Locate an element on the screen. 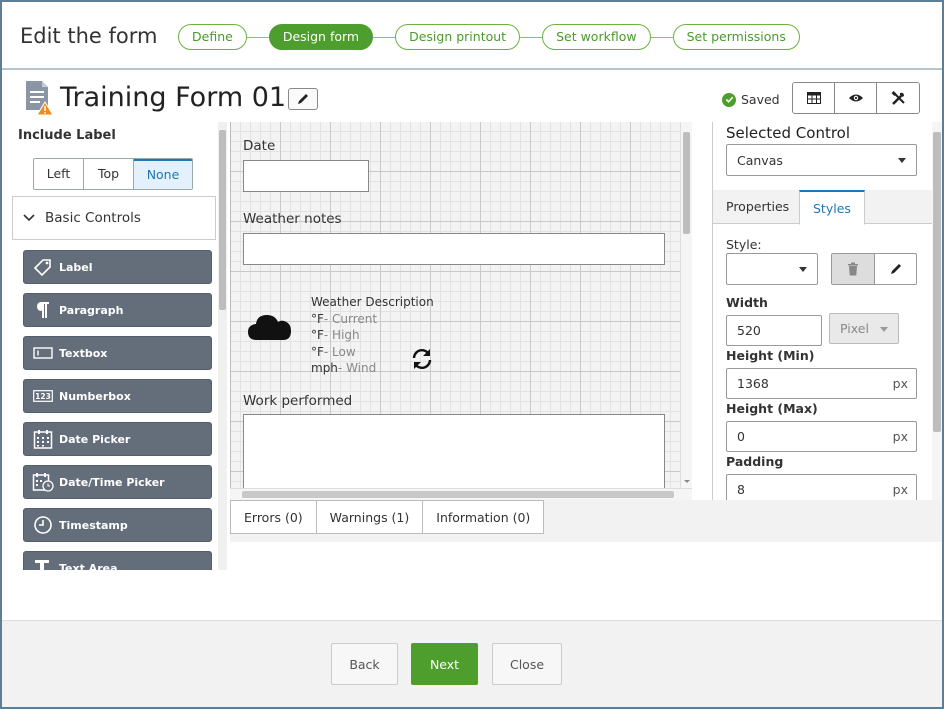 The image size is (944, 709). clock-icon is located at coordinates (43, 525).